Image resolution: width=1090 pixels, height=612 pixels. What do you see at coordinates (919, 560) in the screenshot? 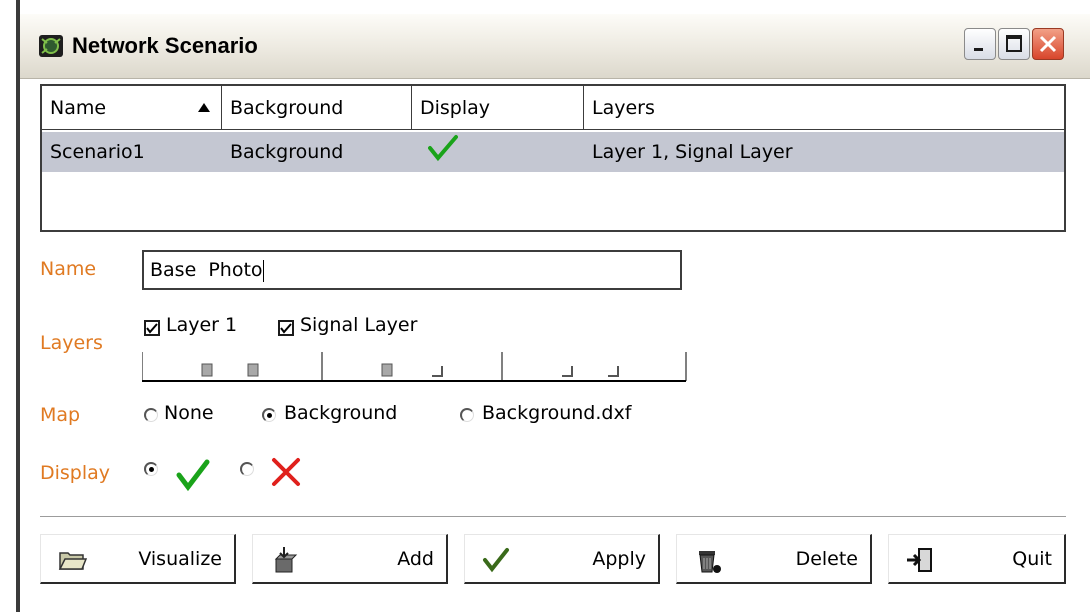
I see `exit-door-icon` at bounding box center [919, 560].